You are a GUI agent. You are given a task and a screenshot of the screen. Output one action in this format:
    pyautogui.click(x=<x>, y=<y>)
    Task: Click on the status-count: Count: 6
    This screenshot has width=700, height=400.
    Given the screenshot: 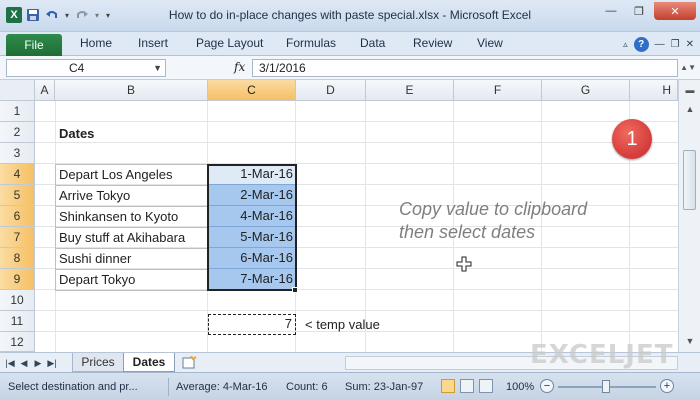 What is the action you would take?
    pyautogui.click(x=307, y=387)
    